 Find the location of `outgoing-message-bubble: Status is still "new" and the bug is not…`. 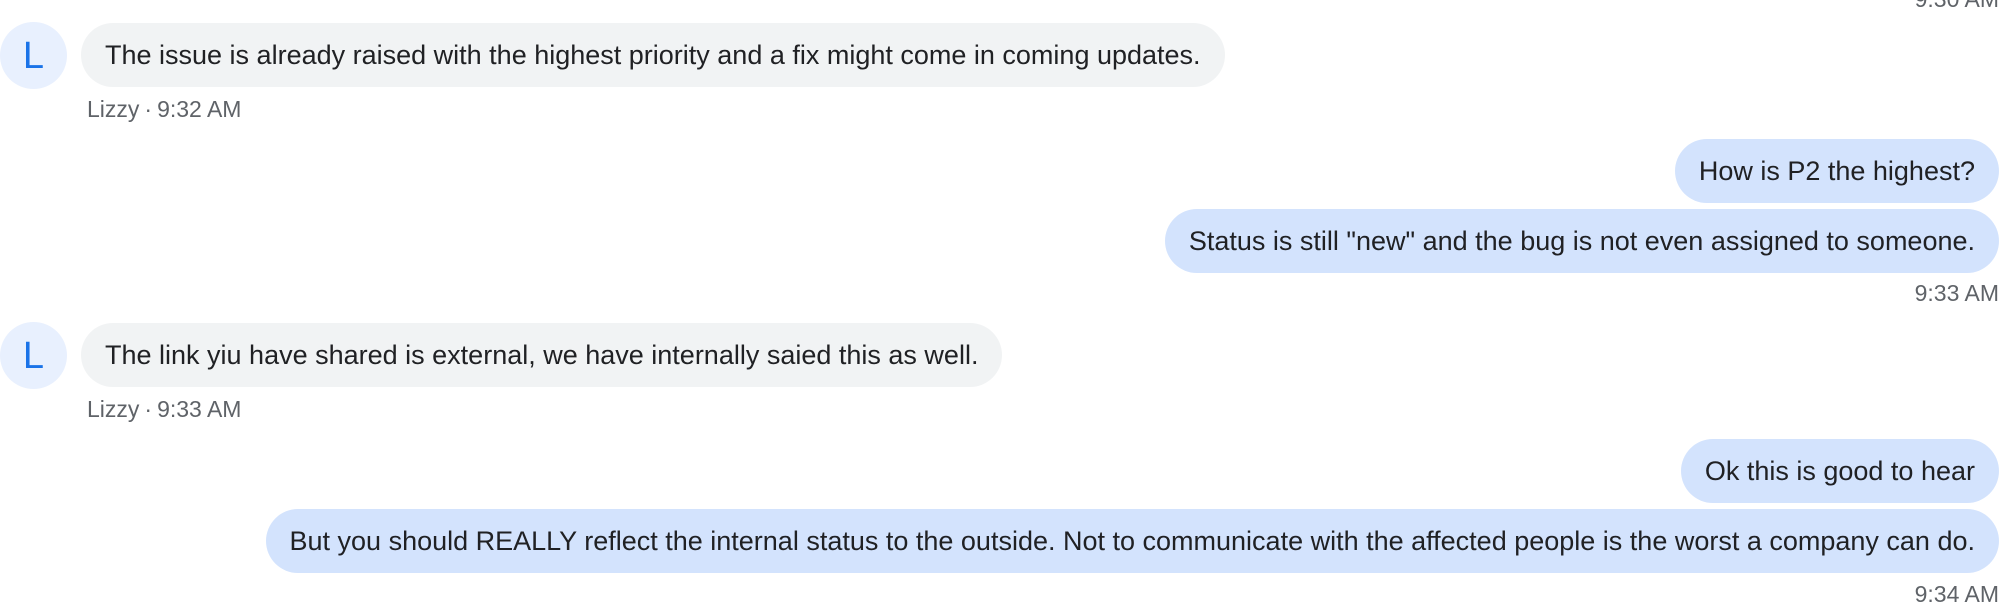

outgoing-message-bubble: Status is still "new" and the bug is not… is located at coordinates (1581, 241).